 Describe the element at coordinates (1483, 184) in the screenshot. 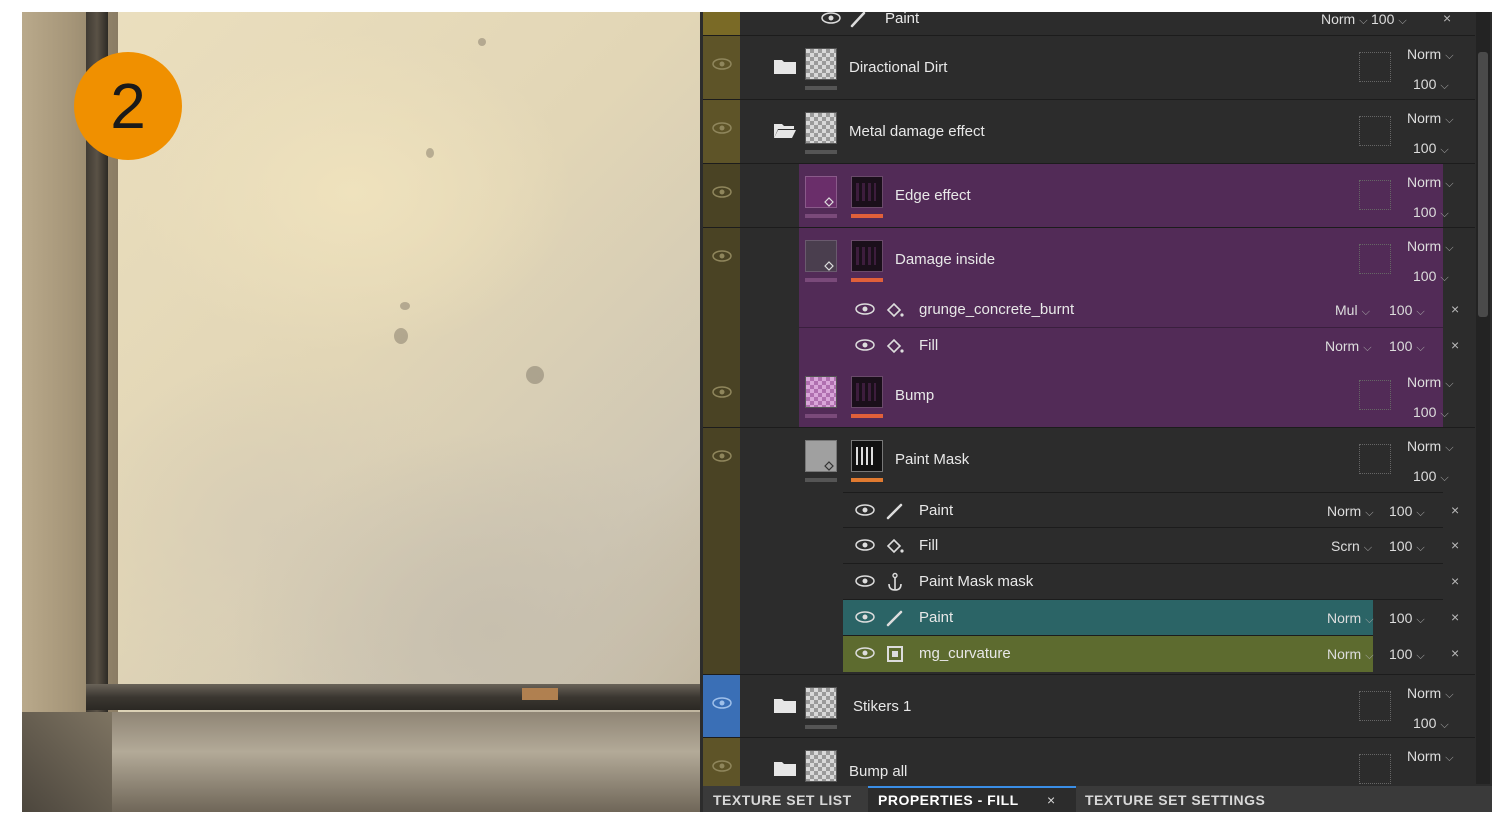

I see `scrollbar-thumb` at that location.